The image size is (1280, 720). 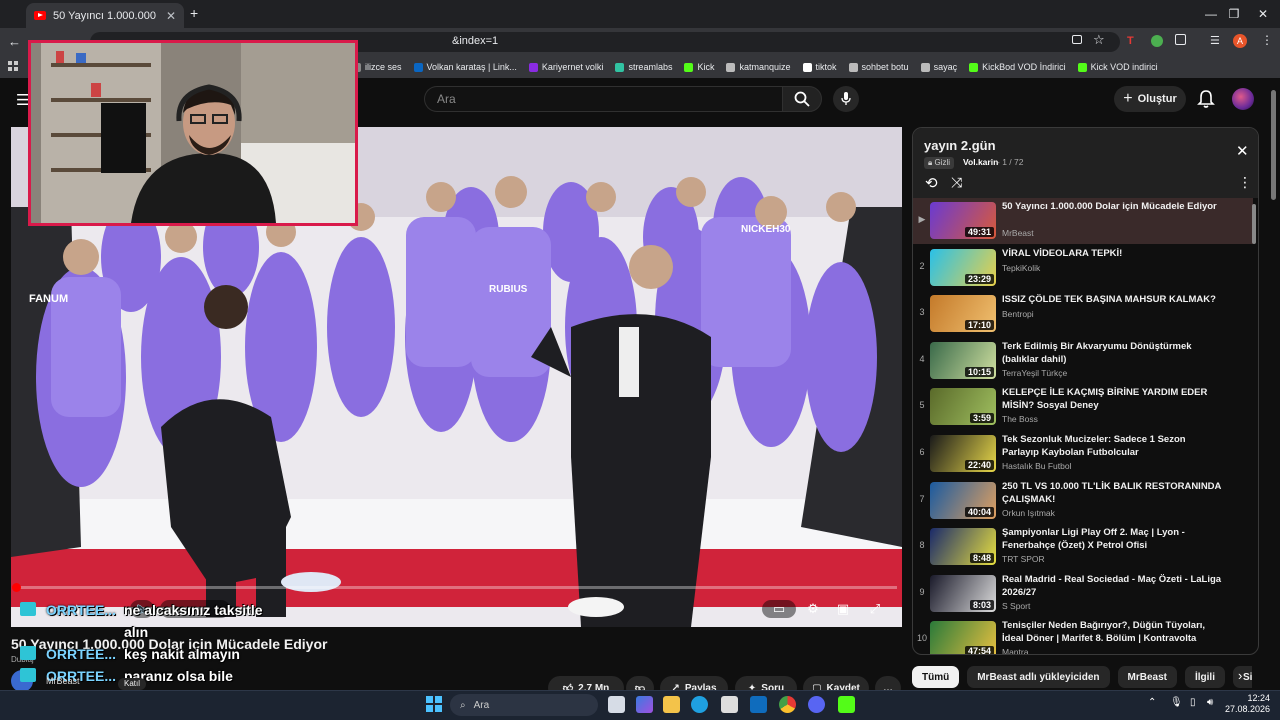 What do you see at coordinates (616, 704) in the screenshot?
I see `task-view-icon` at bounding box center [616, 704].